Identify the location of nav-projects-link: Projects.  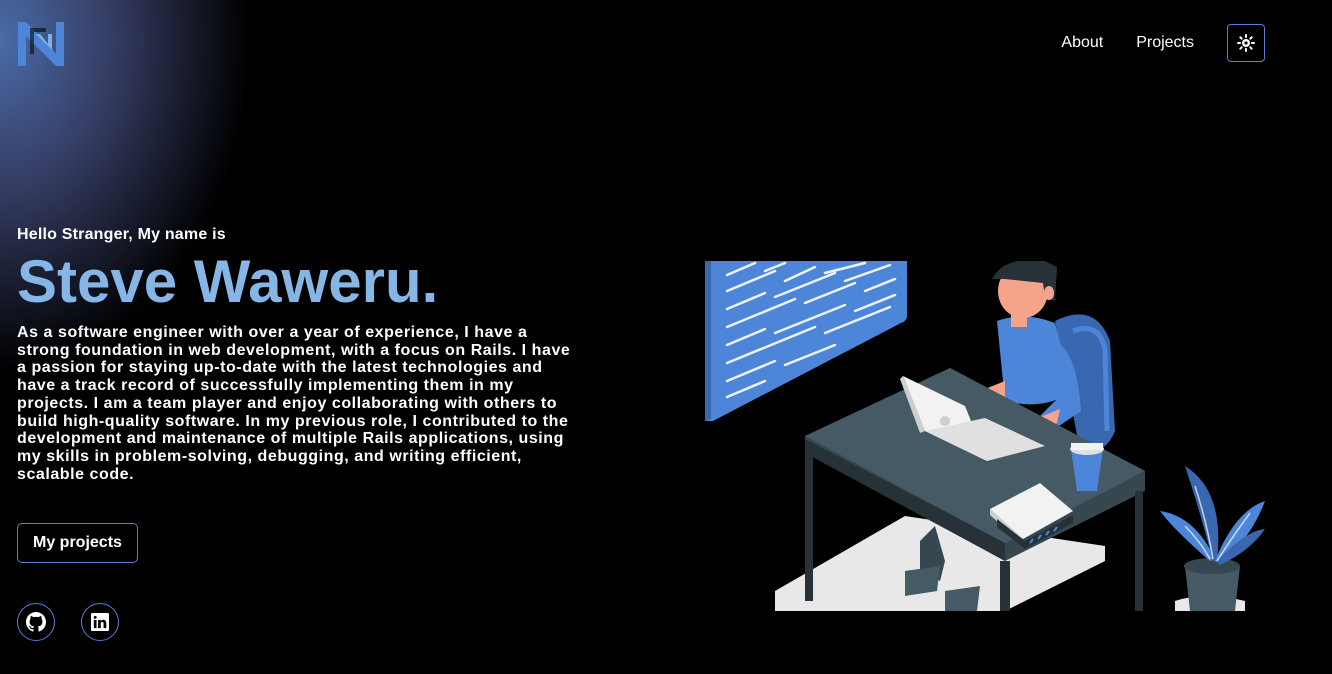
(1165, 43).